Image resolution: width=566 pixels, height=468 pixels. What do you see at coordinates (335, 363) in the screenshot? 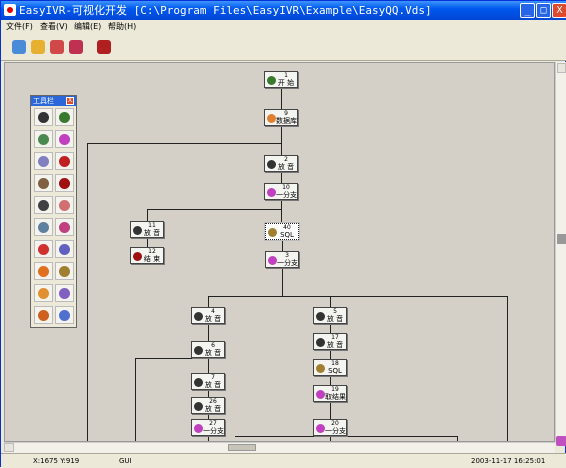
I see `node-id: 18` at bounding box center [335, 363].